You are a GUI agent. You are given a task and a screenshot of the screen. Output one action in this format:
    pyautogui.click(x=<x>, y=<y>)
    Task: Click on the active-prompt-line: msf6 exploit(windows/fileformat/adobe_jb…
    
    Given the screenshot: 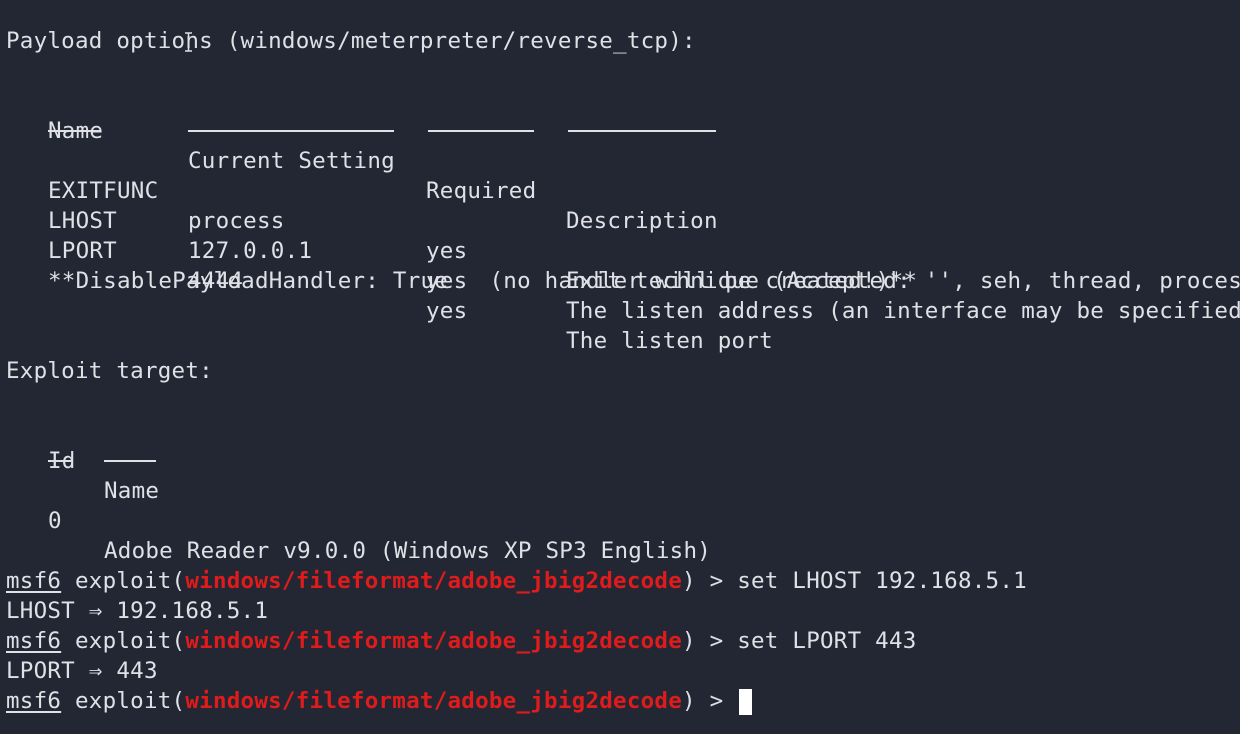 What is the action you would take?
    pyautogui.click(x=379, y=701)
    